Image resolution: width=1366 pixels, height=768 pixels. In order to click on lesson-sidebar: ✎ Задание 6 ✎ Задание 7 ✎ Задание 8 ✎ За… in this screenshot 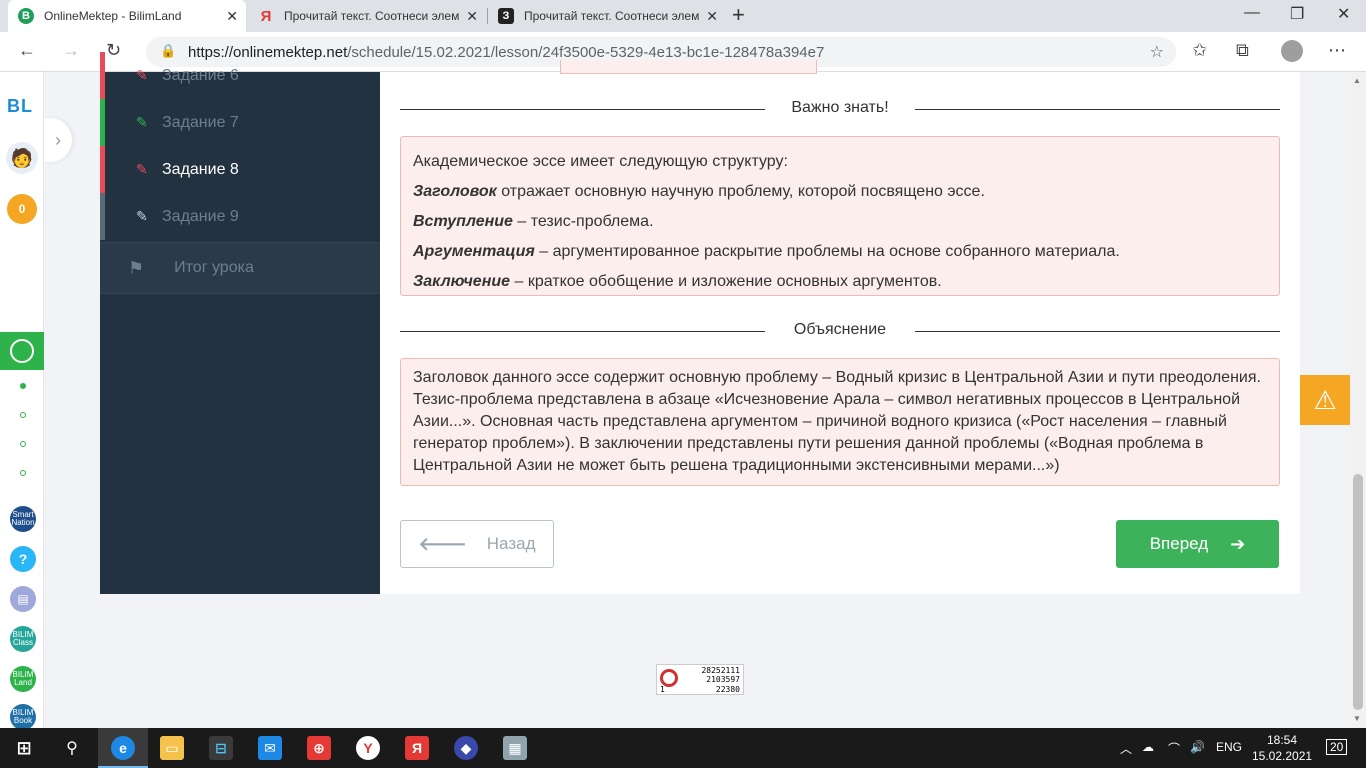, I will do `click(240, 323)`.